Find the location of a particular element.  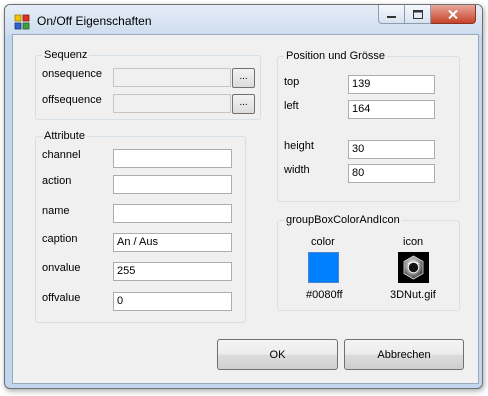

action-field is located at coordinates (172, 184).